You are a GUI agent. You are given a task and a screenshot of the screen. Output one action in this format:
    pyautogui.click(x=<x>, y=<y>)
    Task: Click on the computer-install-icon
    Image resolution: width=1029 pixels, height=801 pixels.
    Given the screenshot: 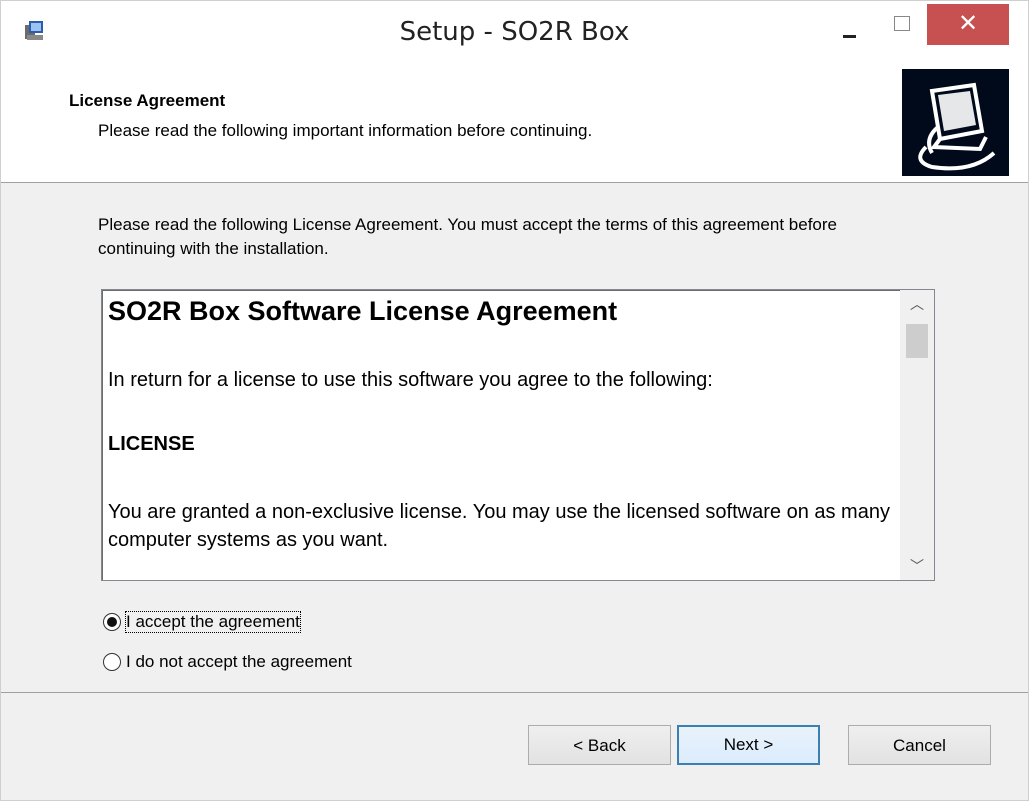 What is the action you would take?
    pyautogui.click(x=955, y=122)
    